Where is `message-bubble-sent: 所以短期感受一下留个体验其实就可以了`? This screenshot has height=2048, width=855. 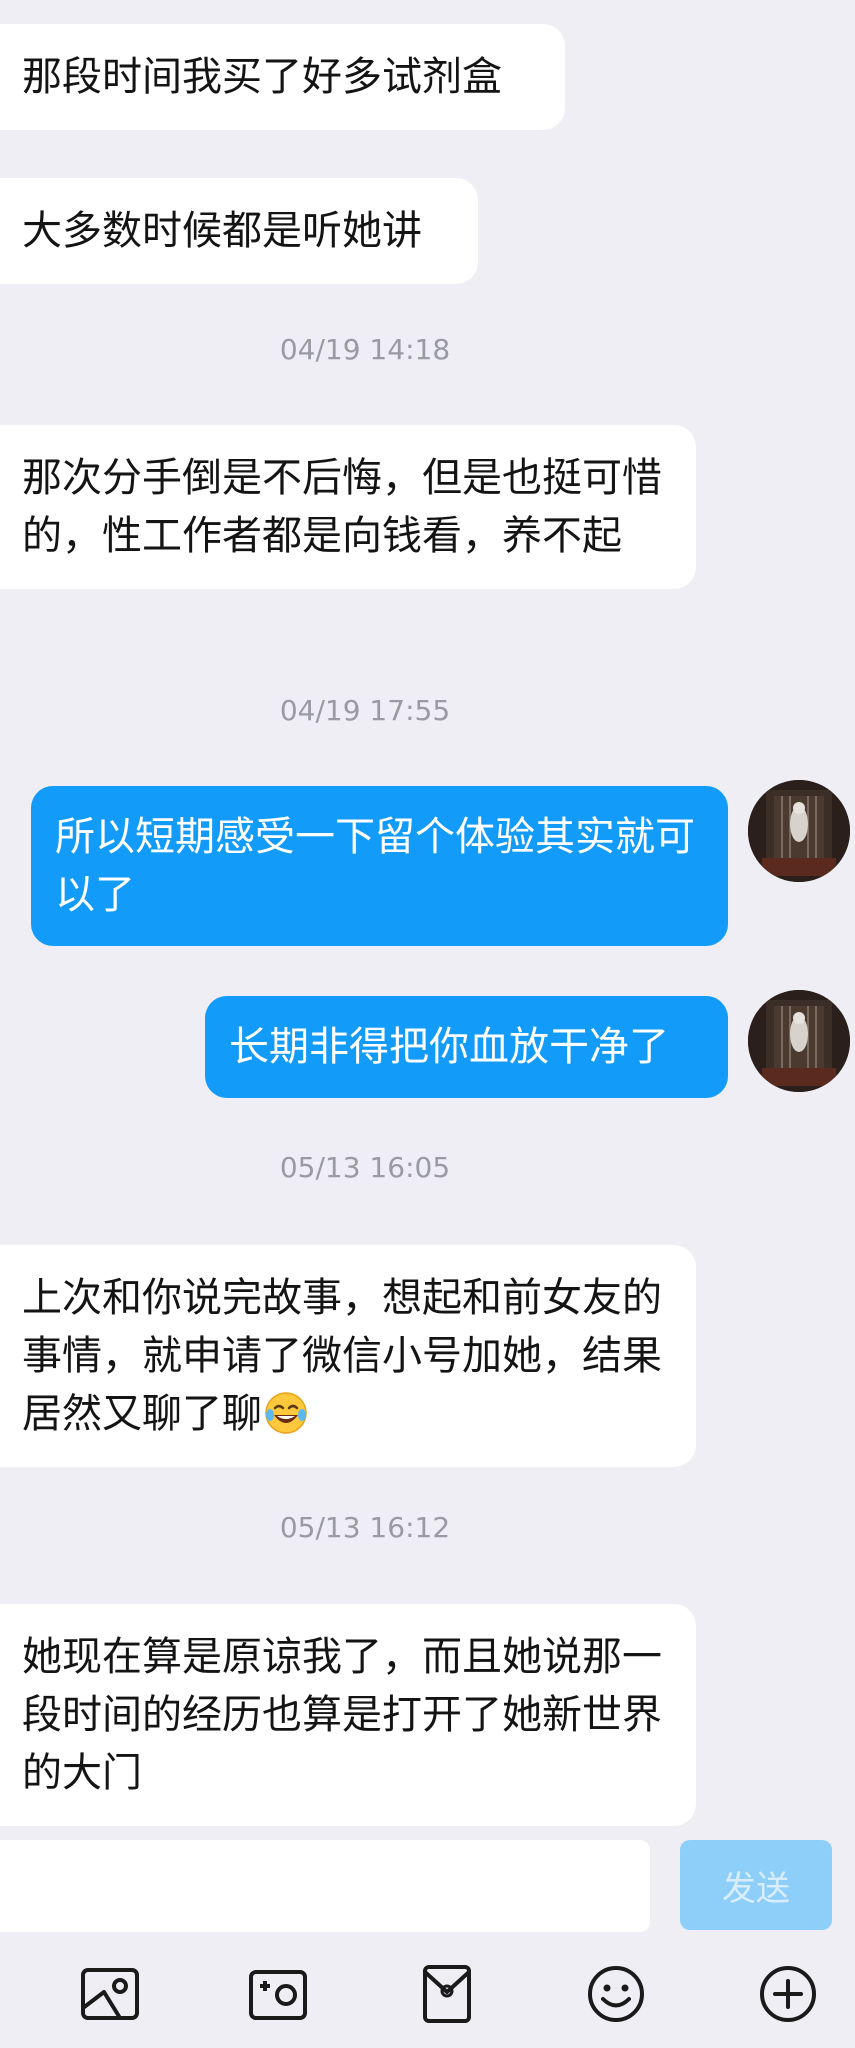
message-bubble-sent: 所以短期感受一下留个体验其实就可以了 is located at coordinates (379, 866).